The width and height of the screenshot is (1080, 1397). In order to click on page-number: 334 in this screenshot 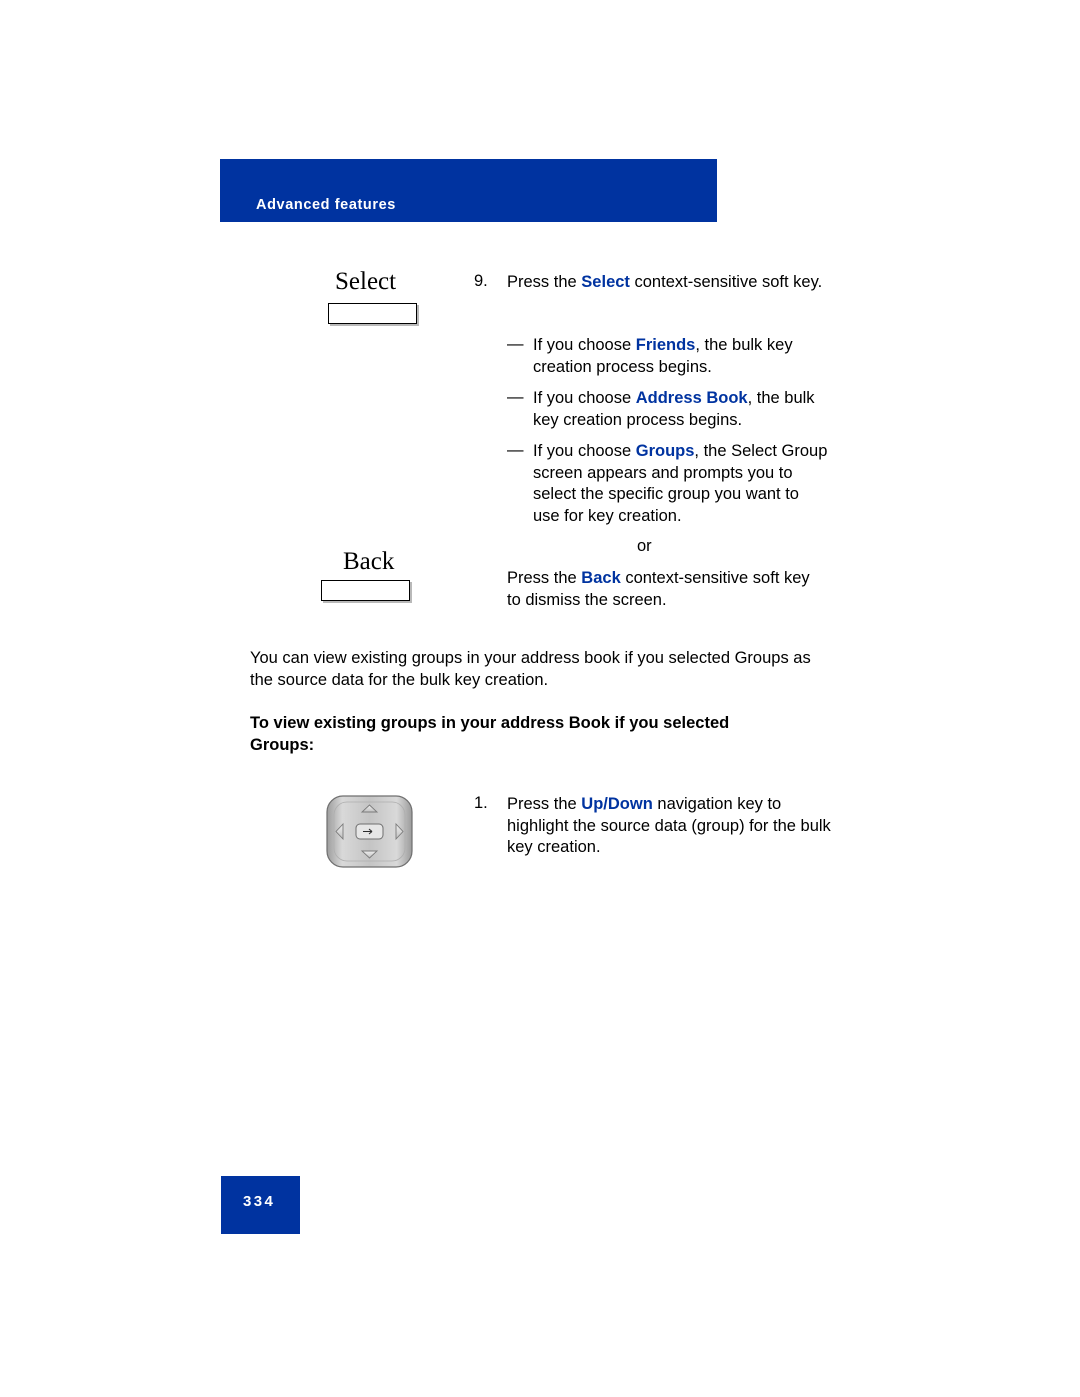, I will do `click(259, 1201)`.